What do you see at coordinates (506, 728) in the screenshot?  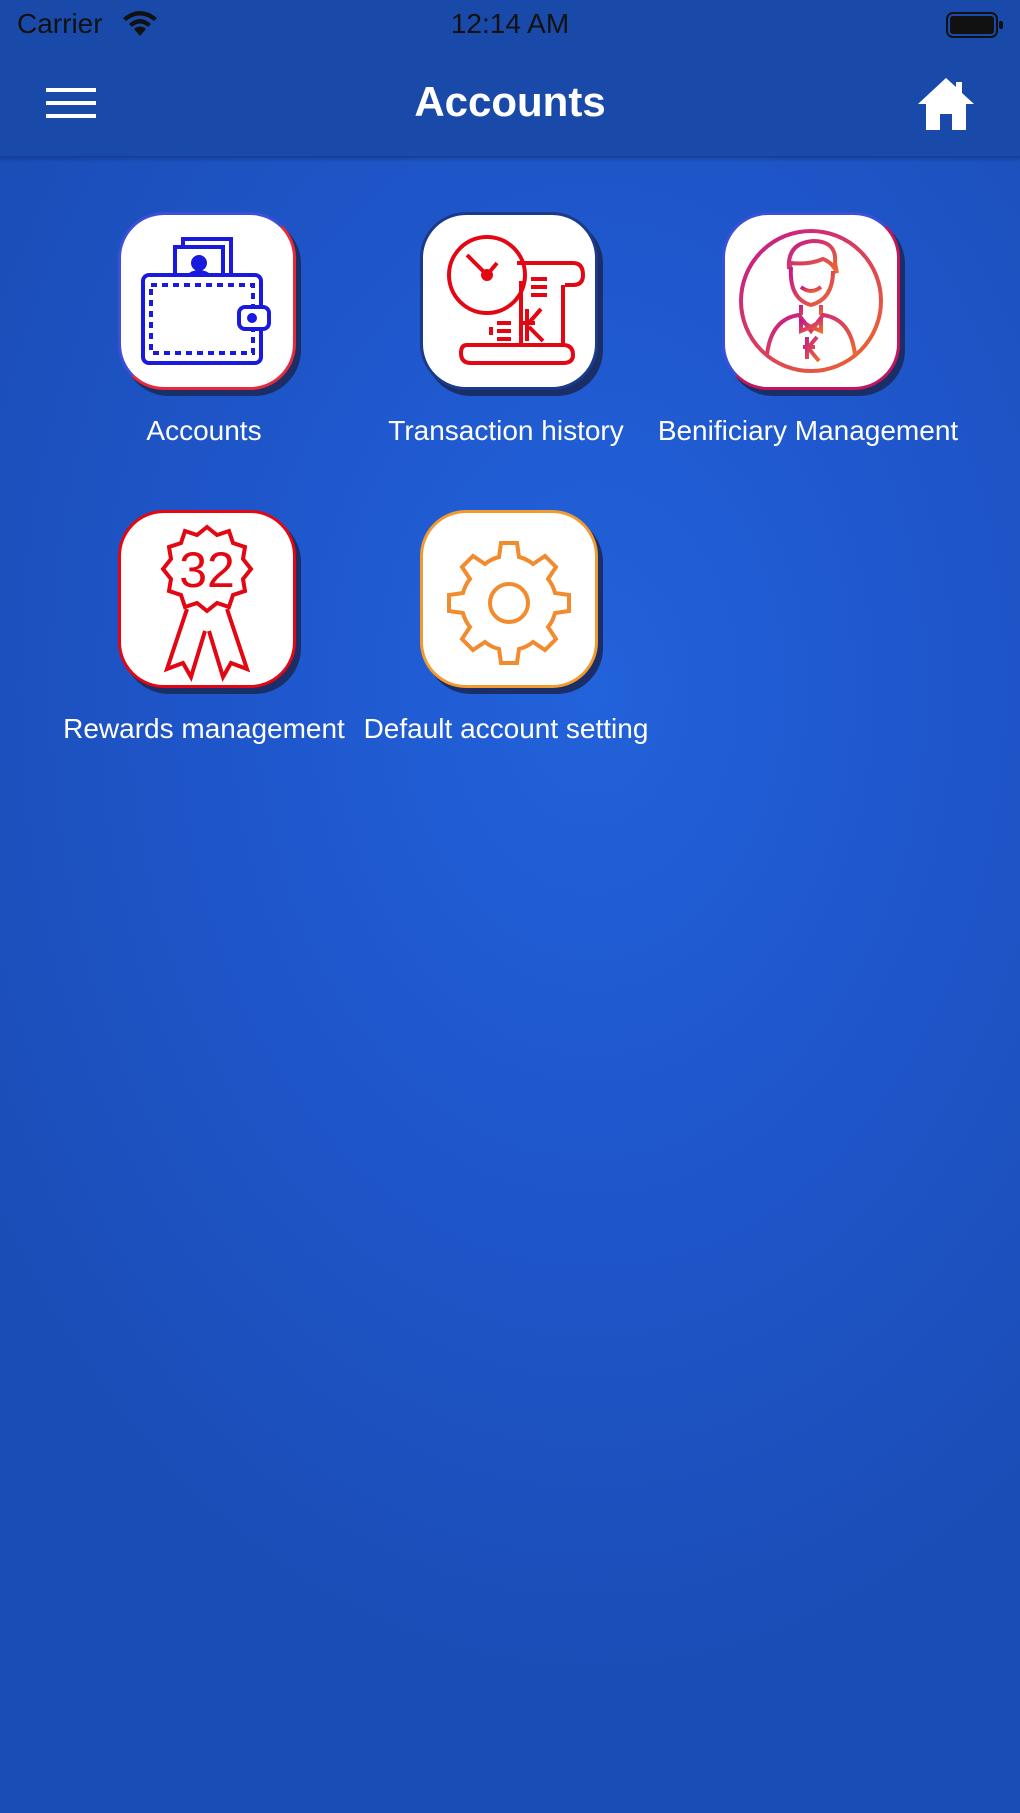 I see `tile-default-account-setting-label: Default account setting` at bounding box center [506, 728].